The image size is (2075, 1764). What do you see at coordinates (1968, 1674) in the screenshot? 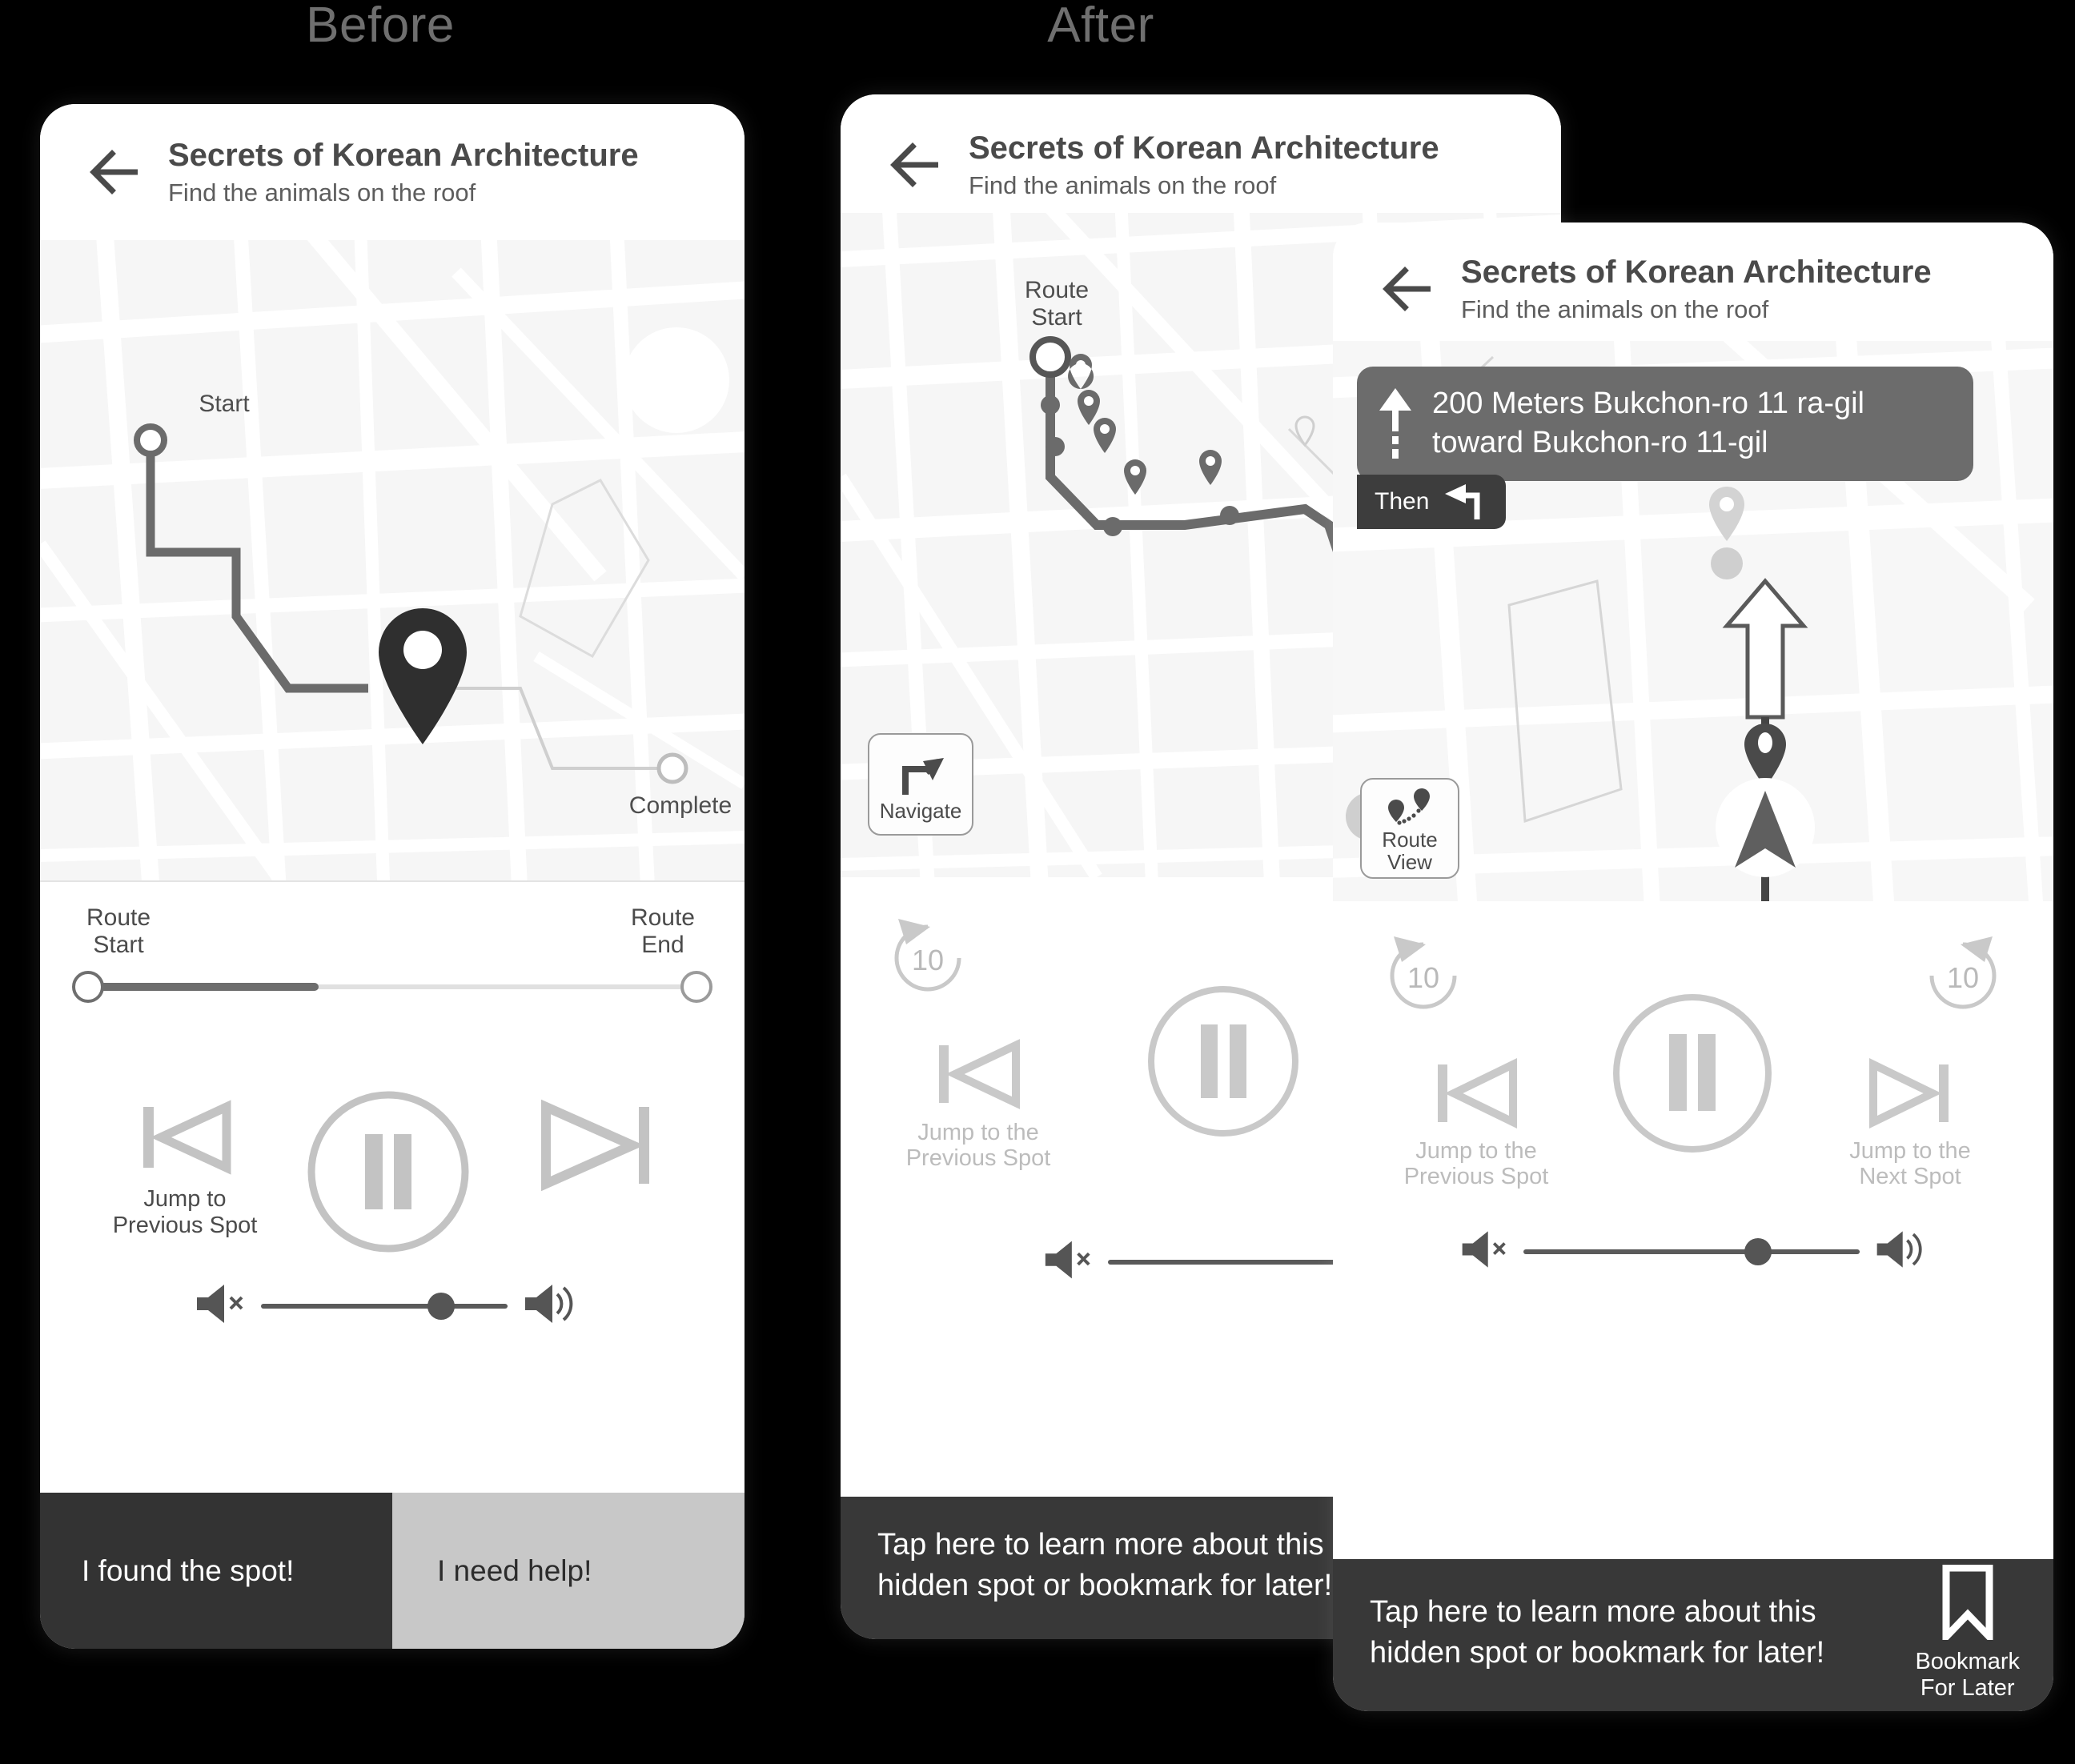
I see `bookmark-button-label: Bookmark For Later` at bounding box center [1968, 1674].